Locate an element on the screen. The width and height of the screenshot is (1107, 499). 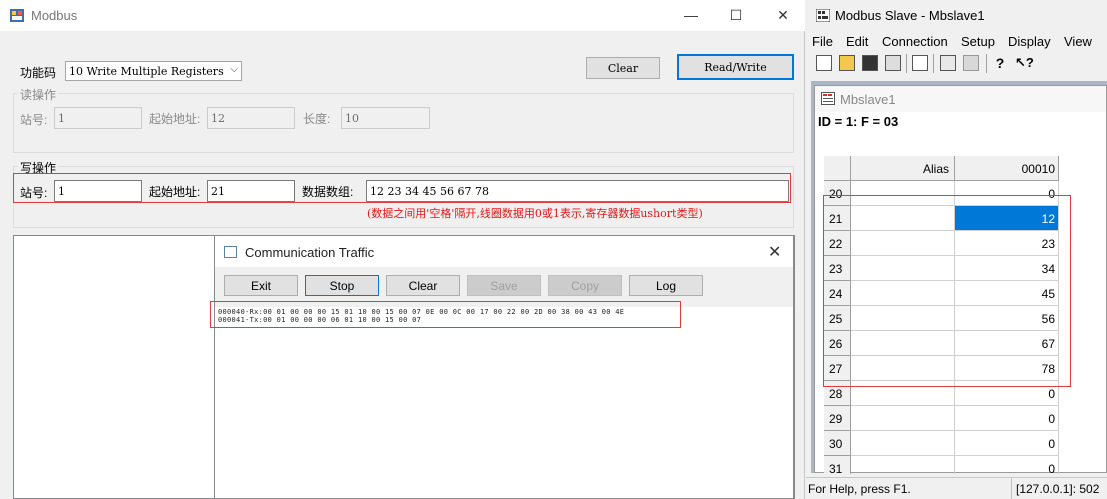
traffic-clear-button: Clear is located at coordinates (423, 285).